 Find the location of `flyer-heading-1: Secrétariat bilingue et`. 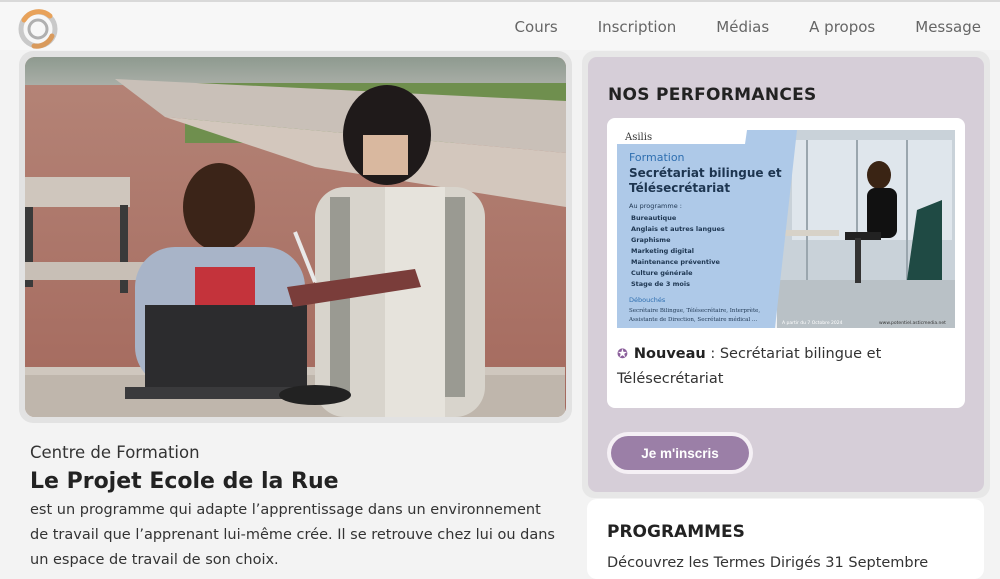

flyer-heading-1: Secrétariat bilingue et is located at coordinates (705, 173).